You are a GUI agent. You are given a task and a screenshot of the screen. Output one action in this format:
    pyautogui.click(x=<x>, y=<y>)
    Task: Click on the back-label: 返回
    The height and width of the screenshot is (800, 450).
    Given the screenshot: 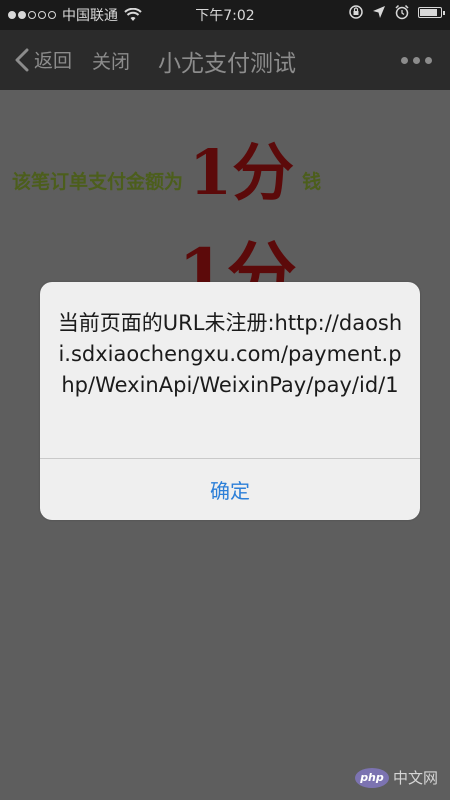 What is the action you would take?
    pyautogui.click(x=53, y=61)
    